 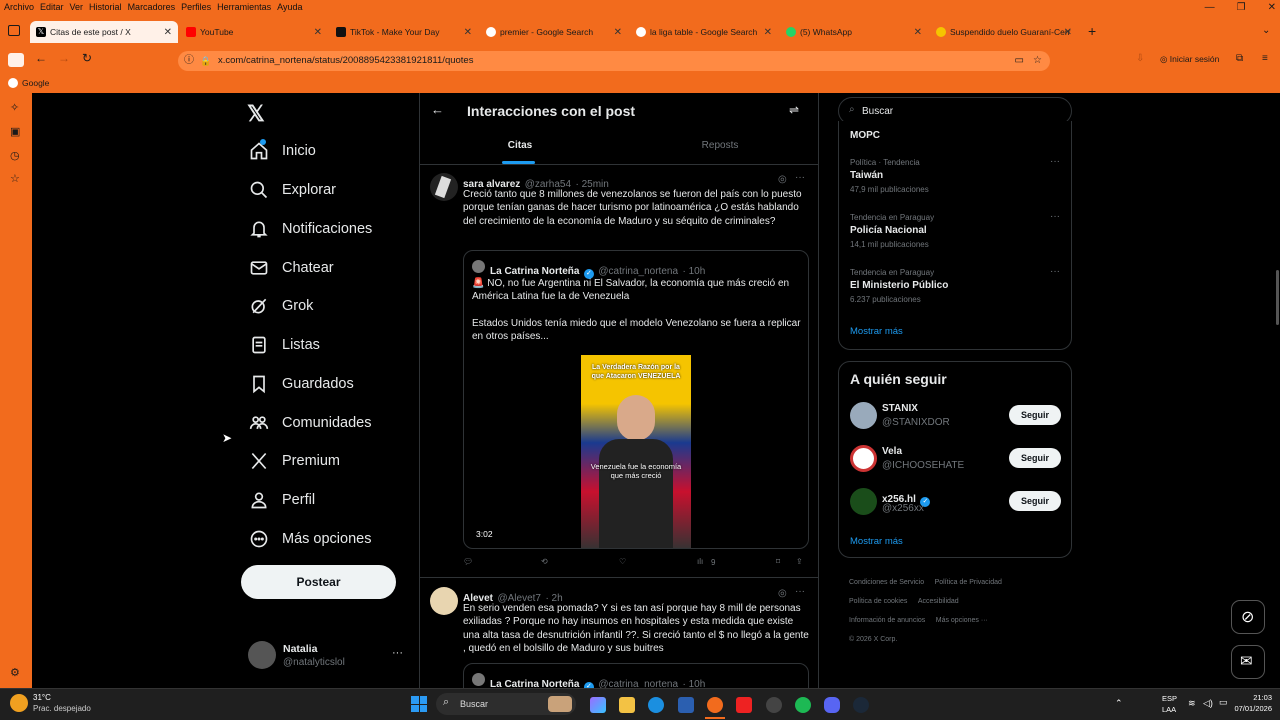 What do you see at coordinates (14, 30) in the screenshot?
I see `tab-overview-icon` at bounding box center [14, 30].